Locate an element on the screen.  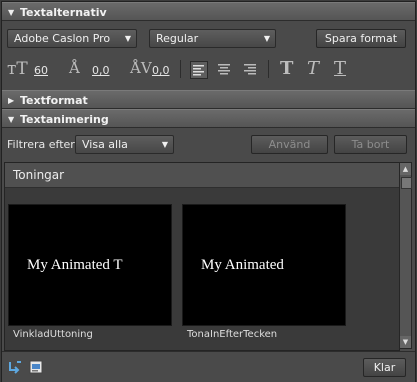
section-textanimering: ▼ Textanimering is located at coordinates (208, 118).